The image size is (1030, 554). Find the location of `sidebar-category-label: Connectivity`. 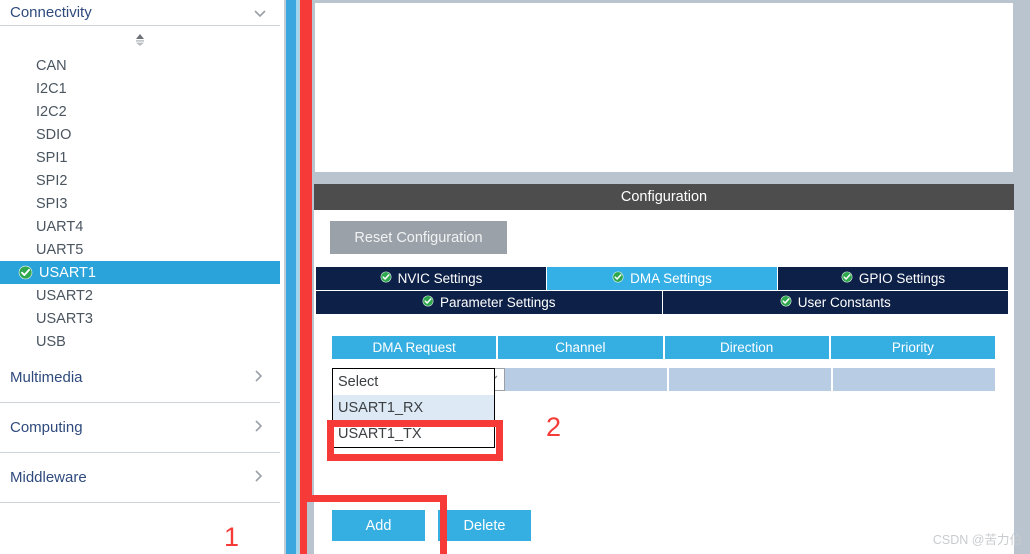

sidebar-category-label: Connectivity is located at coordinates (51, 12).